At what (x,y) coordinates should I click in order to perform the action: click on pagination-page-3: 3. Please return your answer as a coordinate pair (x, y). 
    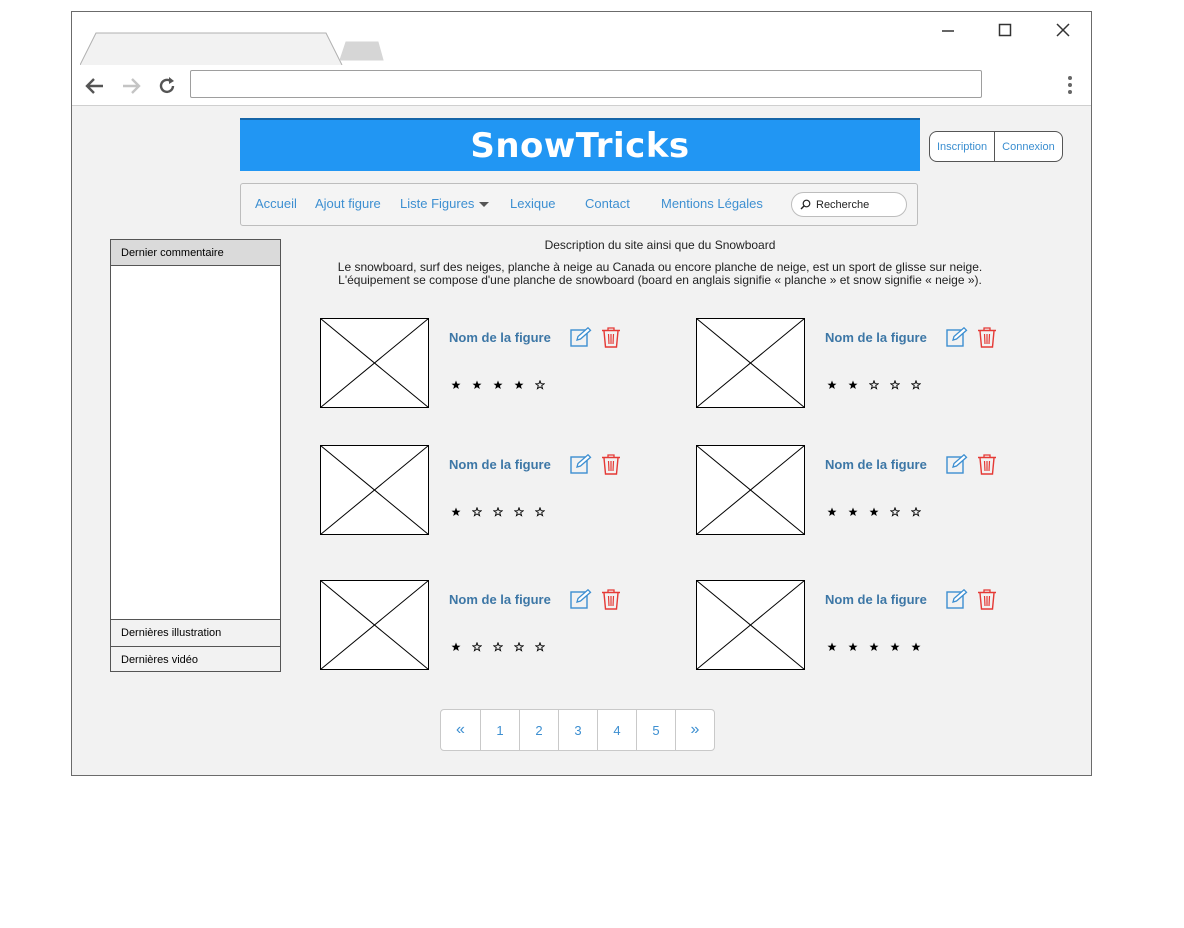
    Looking at the image, I should click on (577, 730).